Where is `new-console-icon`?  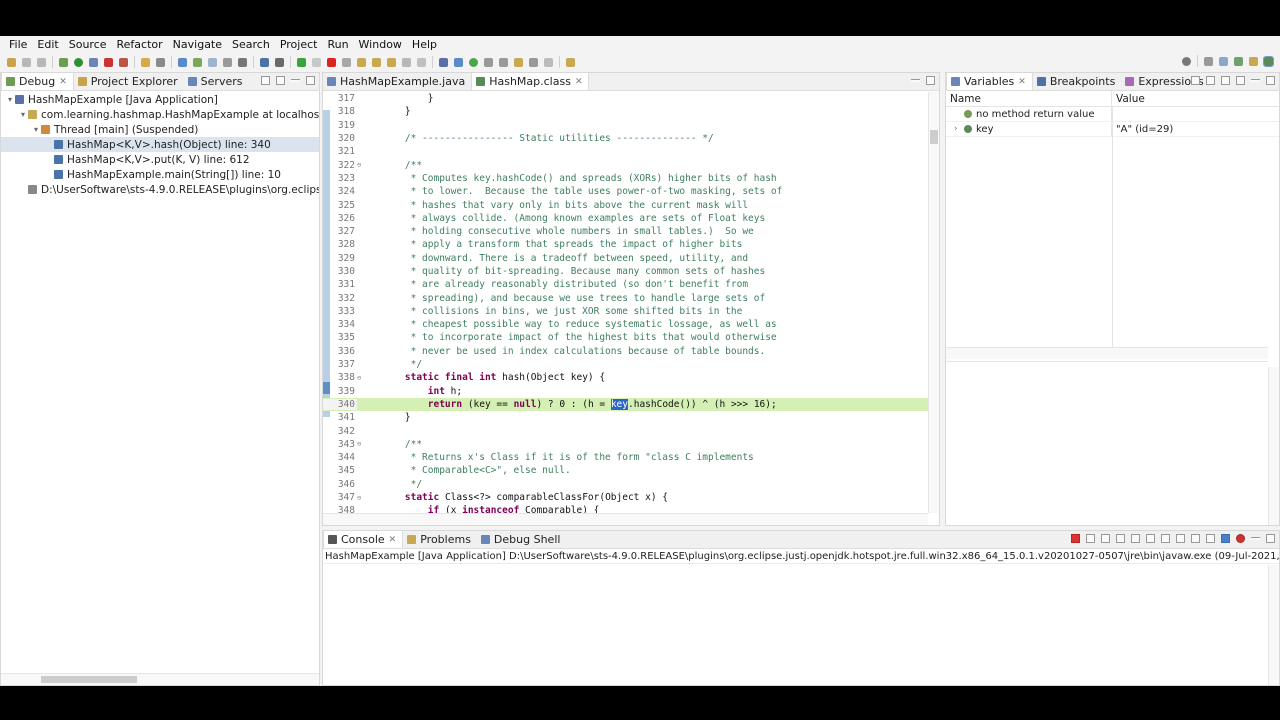
new-console-icon is located at coordinates (1225, 538).